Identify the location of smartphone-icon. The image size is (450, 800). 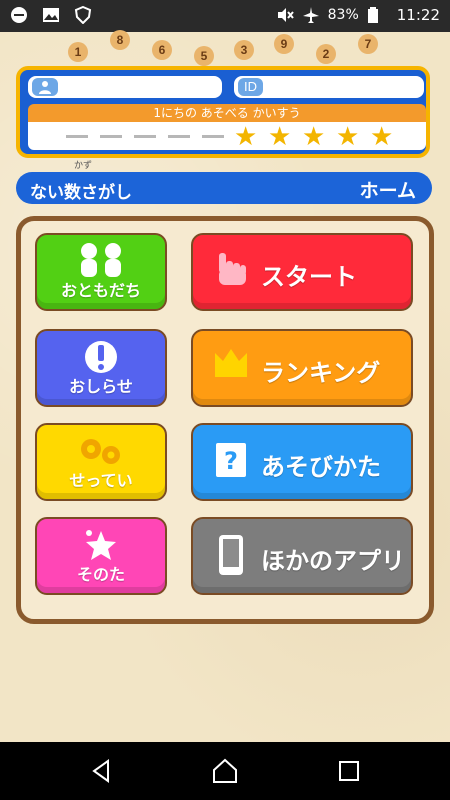
(231, 555).